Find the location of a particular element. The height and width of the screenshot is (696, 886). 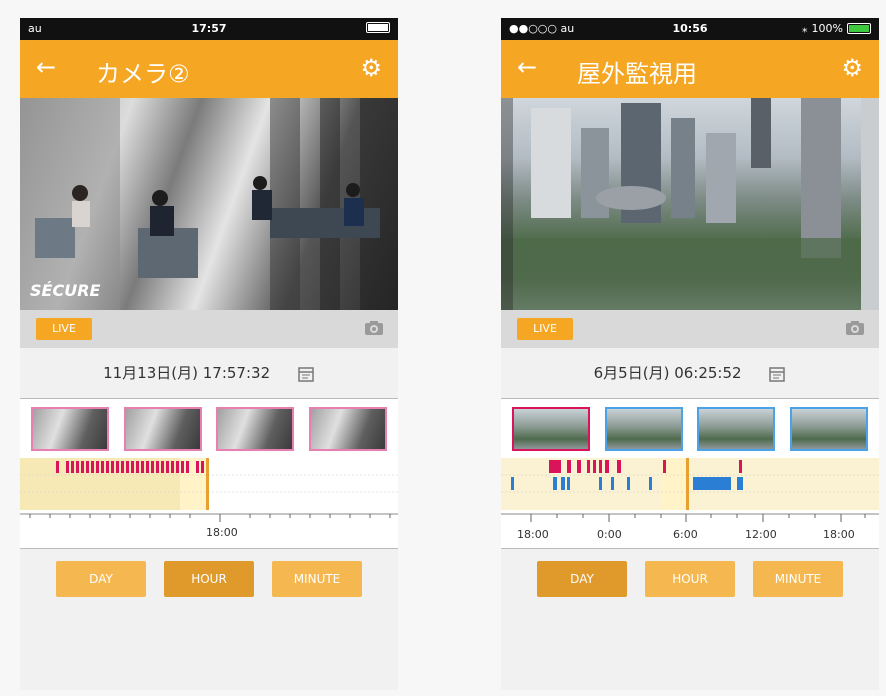

timeline-graph: 18:00 is located at coordinates (209, 498).